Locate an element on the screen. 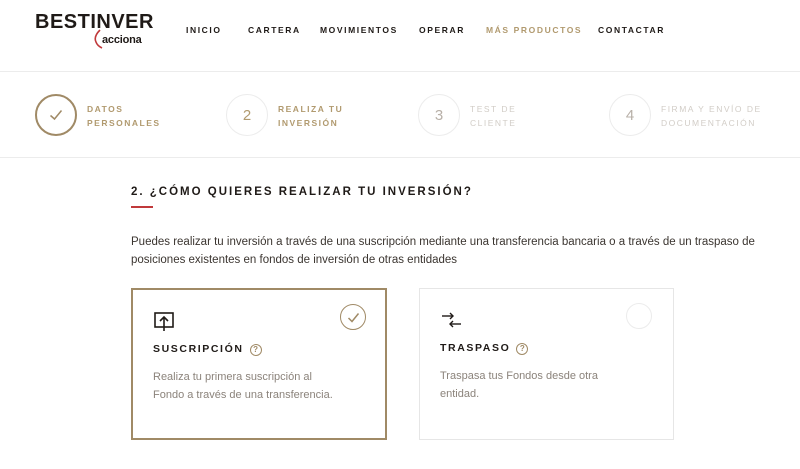 This screenshot has width=800, height=469. step-complete-check-icon is located at coordinates (56, 115).